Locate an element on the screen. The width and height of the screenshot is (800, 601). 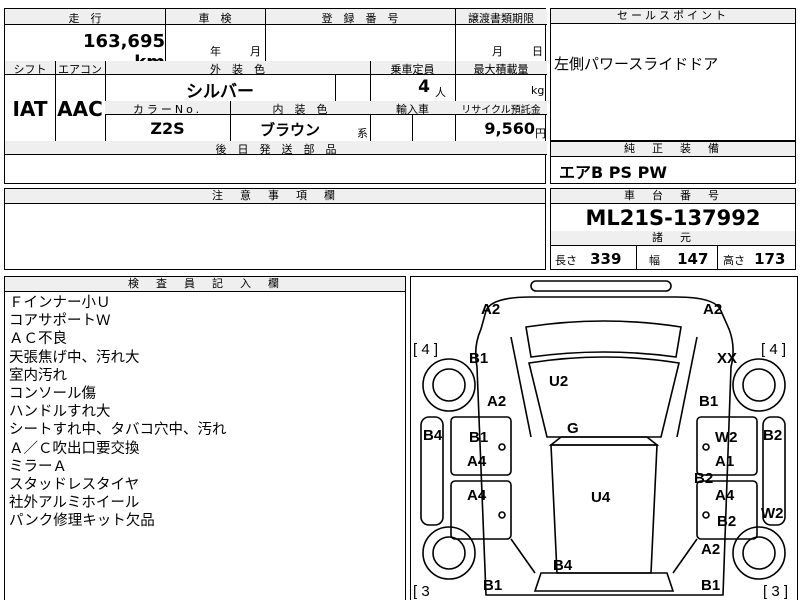
specs-header: 諸 元 is located at coordinates (673, 238).